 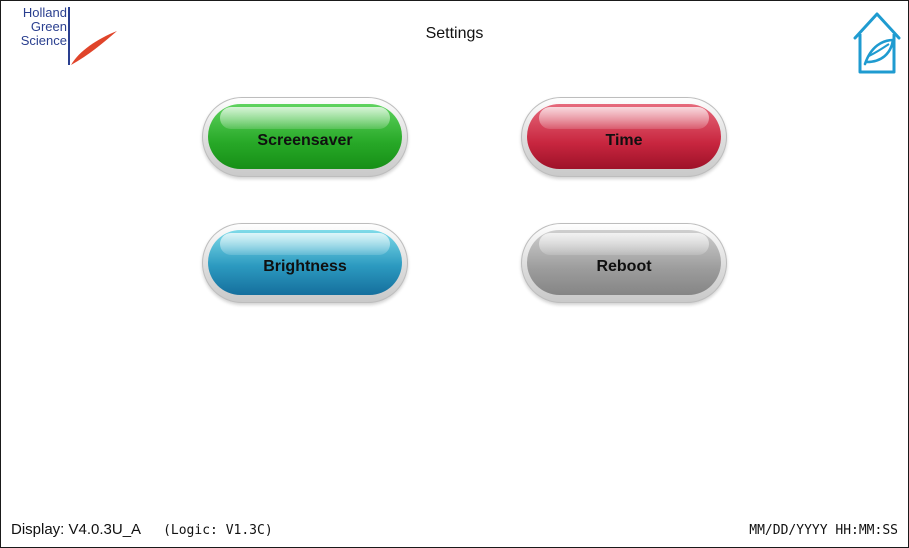 I want to click on screensaver-button-face: Screensaver, so click(x=305, y=136).